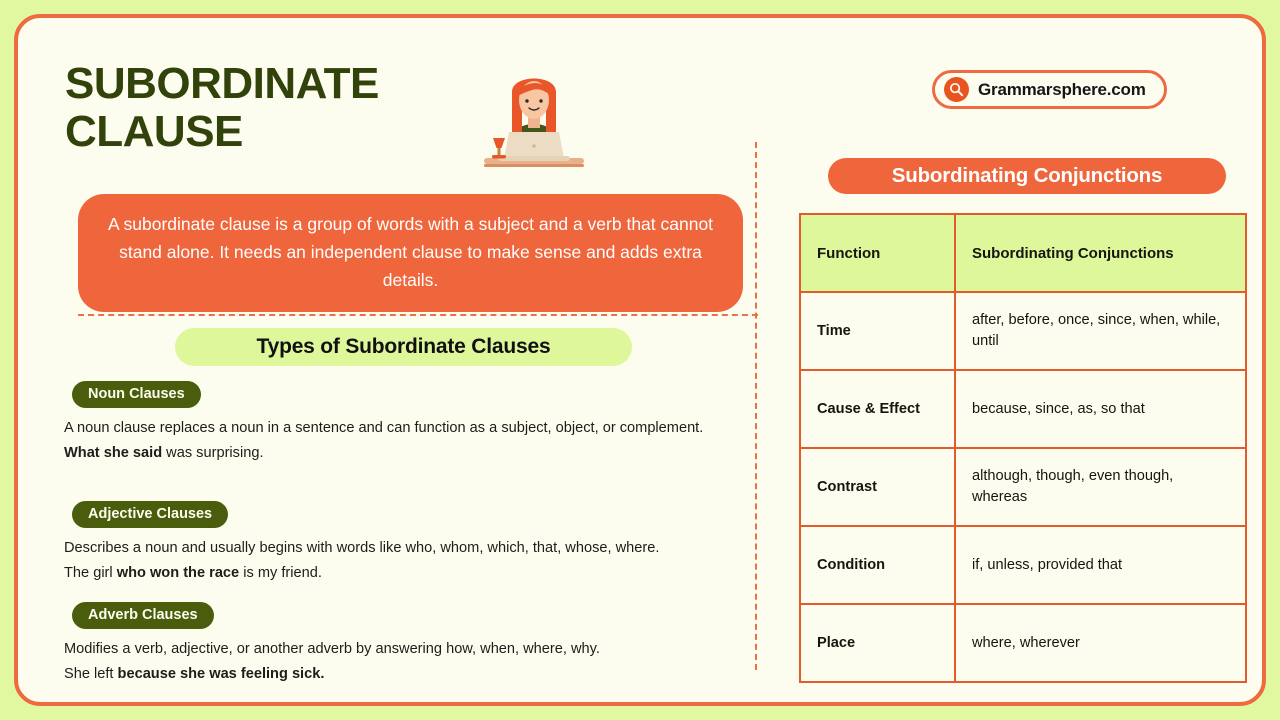  I want to click on column-header-conjunctions: Subordinating Conjunctions, so click(1100, 253).